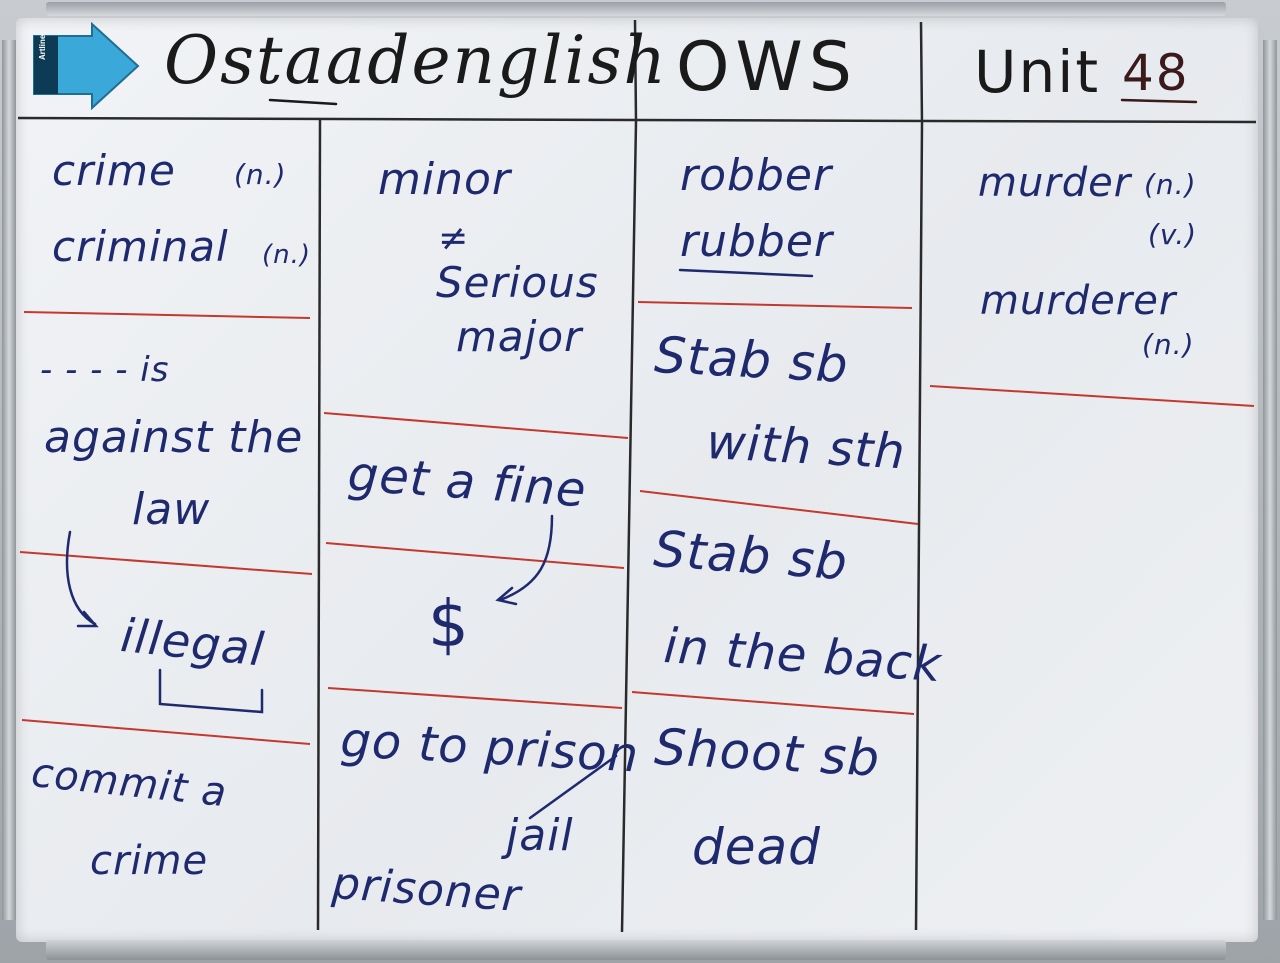 Image resolution: width=1280 pixels, height=963 pixels. Describe the element at coordinates (114, 170) in the screenshot. I see `word-crime: crime` at that location.